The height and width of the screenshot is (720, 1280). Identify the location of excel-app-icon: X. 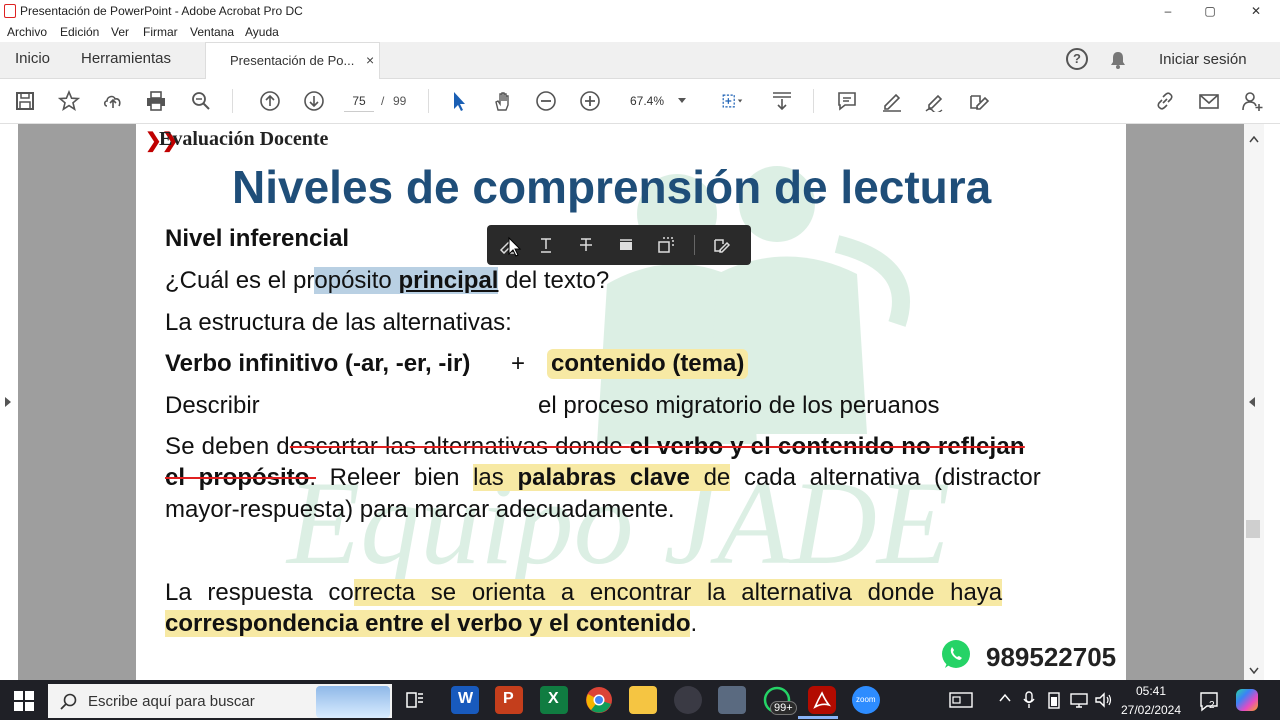
(554, 700).